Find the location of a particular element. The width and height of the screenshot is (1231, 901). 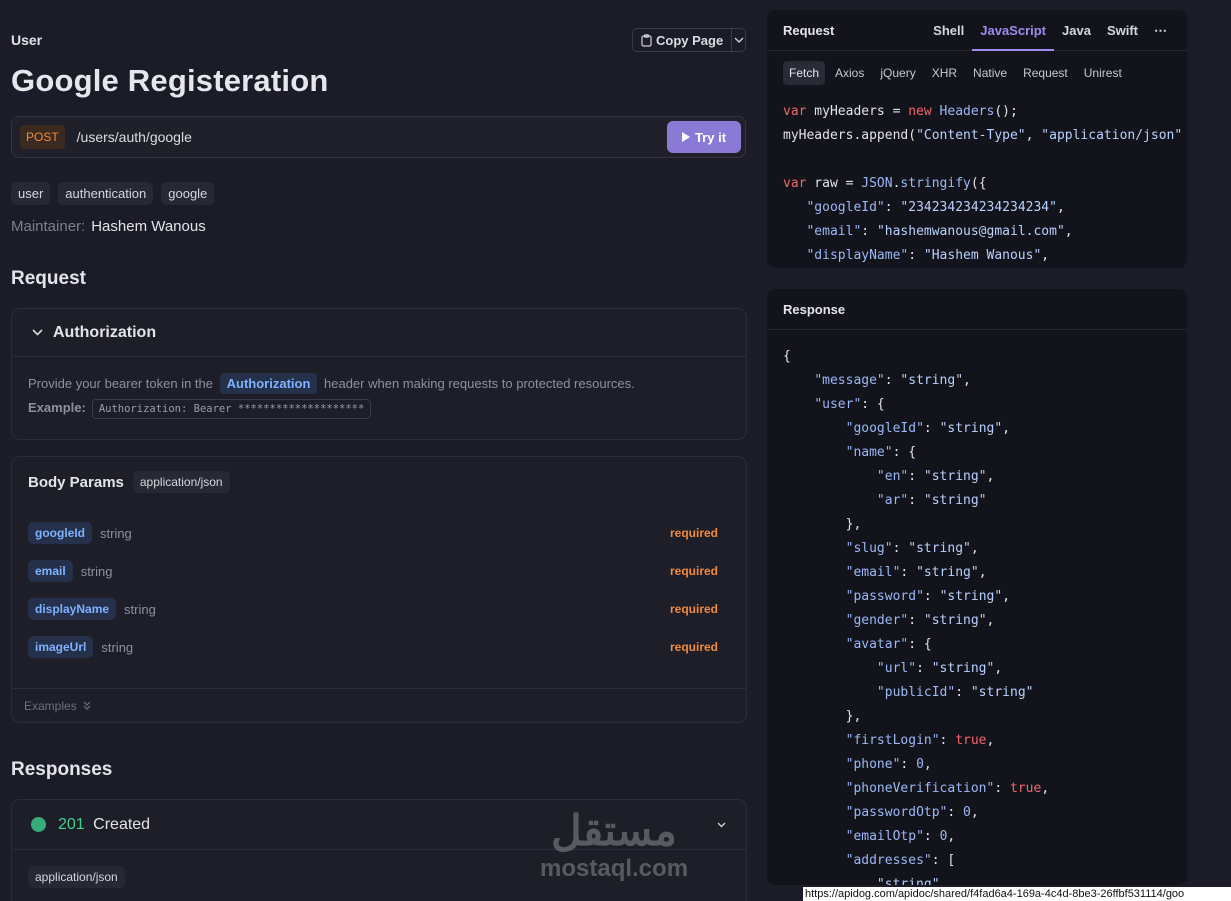

subtab-jquery: jQuery is located at coordinates (897, 73).